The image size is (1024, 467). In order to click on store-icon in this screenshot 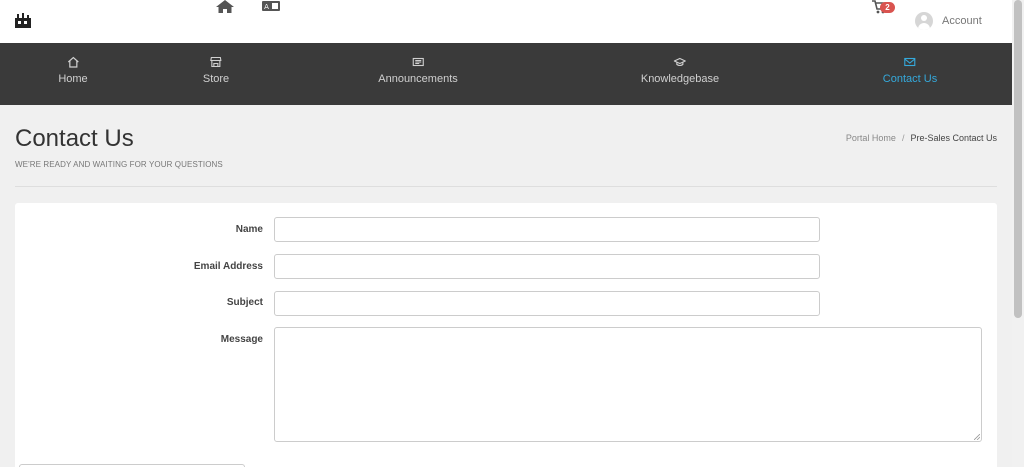, I will do `click(216, 62)`.